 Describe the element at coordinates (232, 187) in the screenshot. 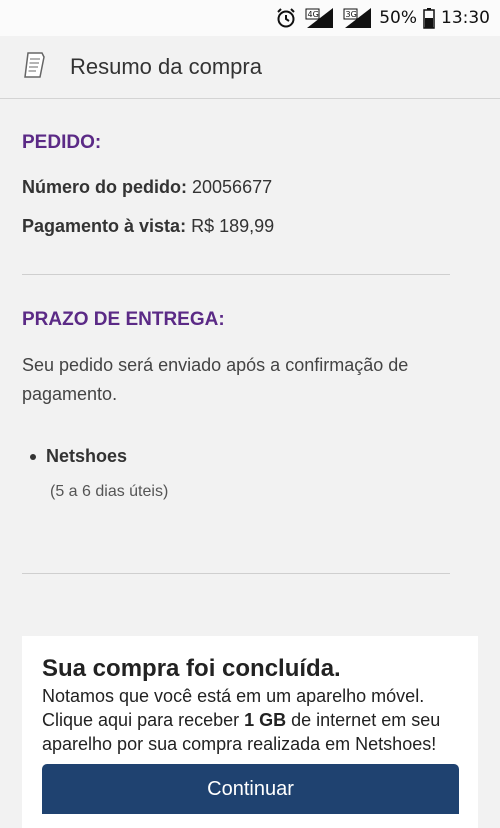

I see `order-number-value: 20056677` at that location.